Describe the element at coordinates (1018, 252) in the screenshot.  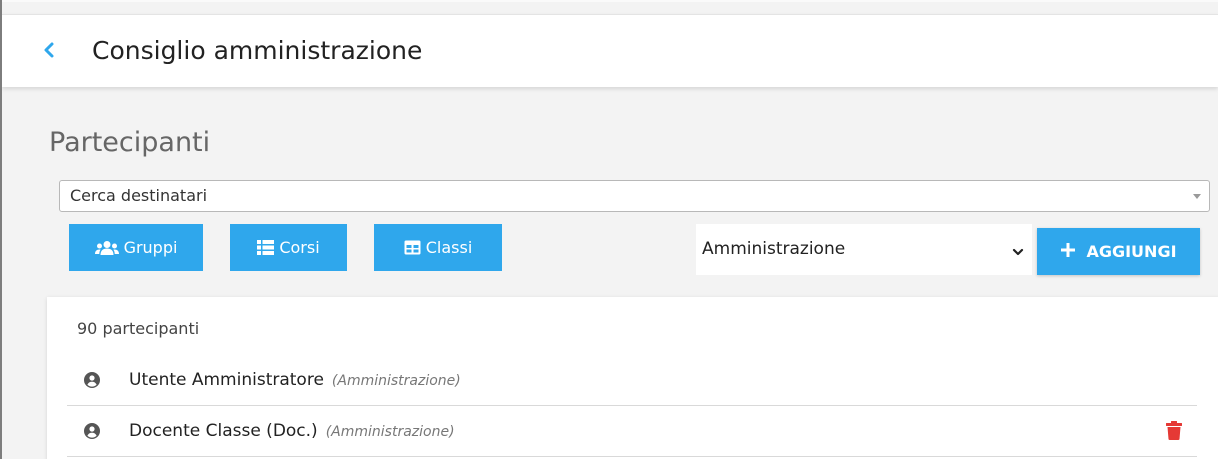
I see `chevron-down-icon` at that location.